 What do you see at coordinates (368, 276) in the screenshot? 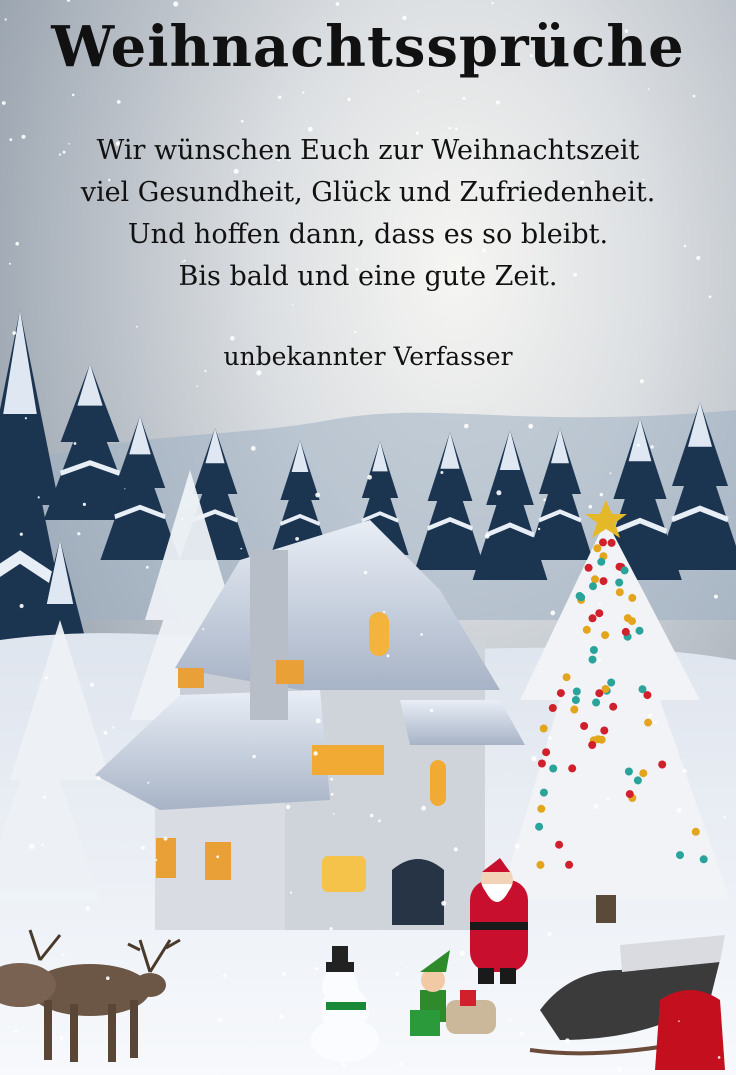
I see `verse-line-4: Bis bald und eine gute Zeit.` at bounding box center [368, 276].